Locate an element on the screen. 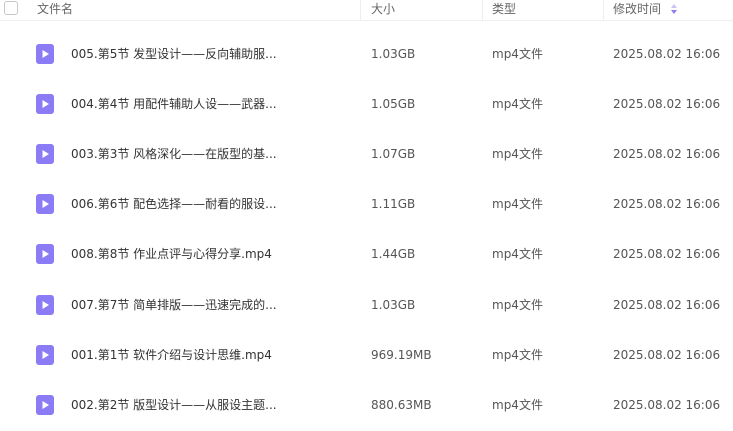 The width and height of the screenshot is (733, 431). file-name: 008.第8节 作业点评与心得分享.mp4 is located at coordinates (171, 254).